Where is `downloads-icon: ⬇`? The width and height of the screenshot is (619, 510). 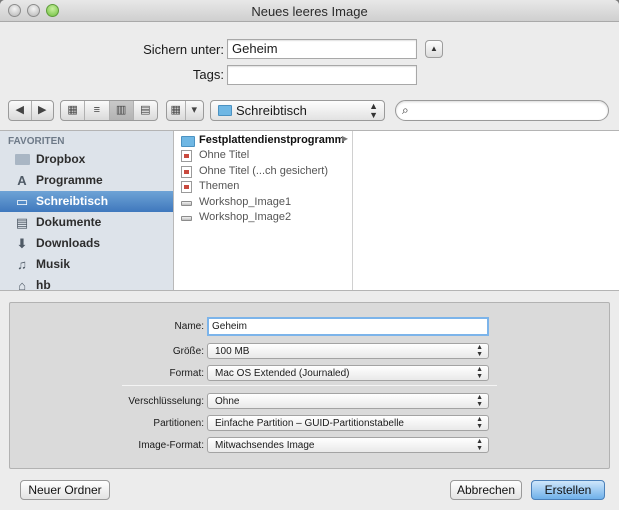
downloads-icon: ⬇ is located at coordinates (22, 243).